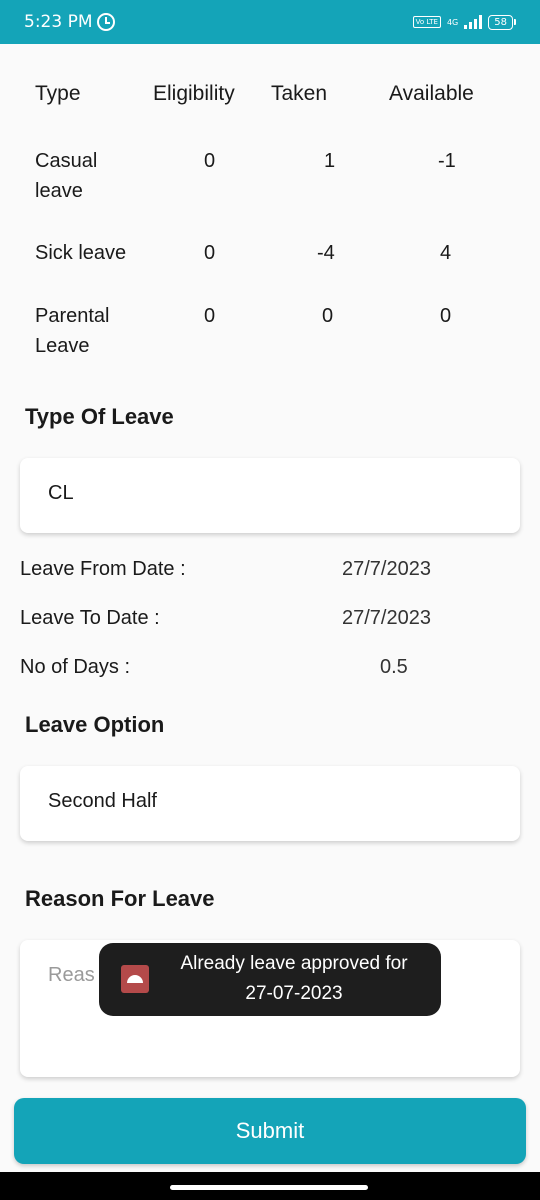  Describe the element at coordinates (62, 346) in the screenshot. I see `row-type-line2: Leave` at that location.